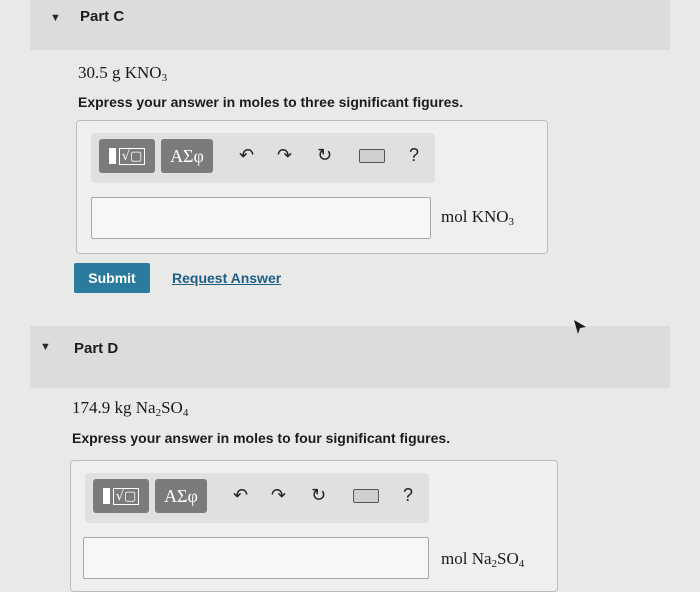 This screenshot has width=700, height=592. I want to click on part-c-answer-input, so click(261, 218).